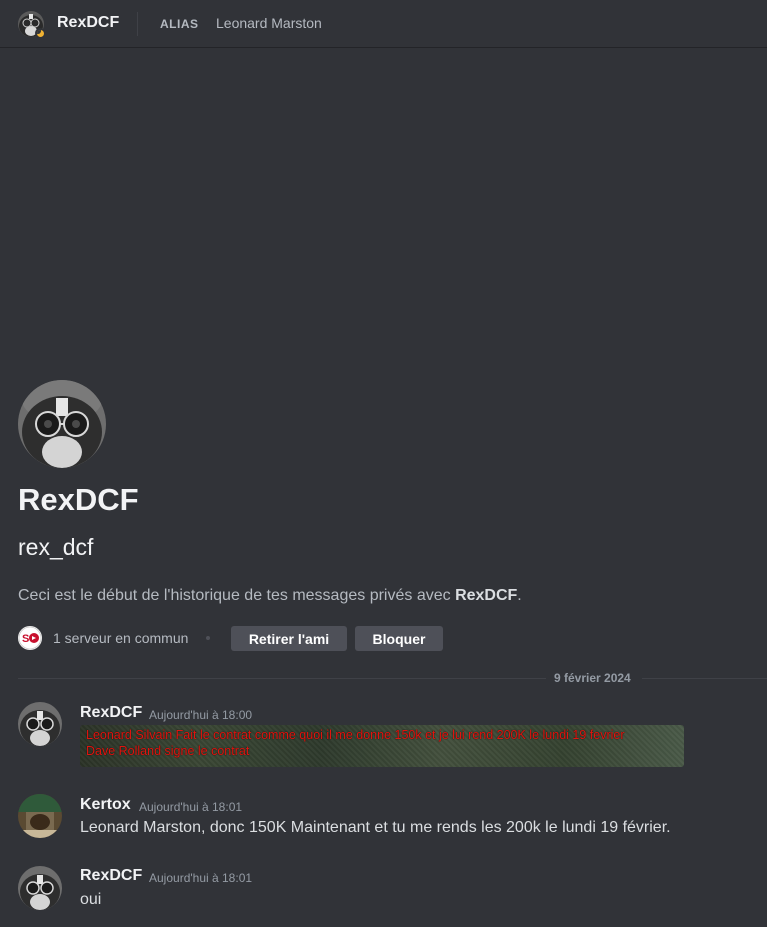  What do you see at coordinates (399, 638) in the screenshot?
I see `block-button: Bloquer` at bounding box center [399, 638].